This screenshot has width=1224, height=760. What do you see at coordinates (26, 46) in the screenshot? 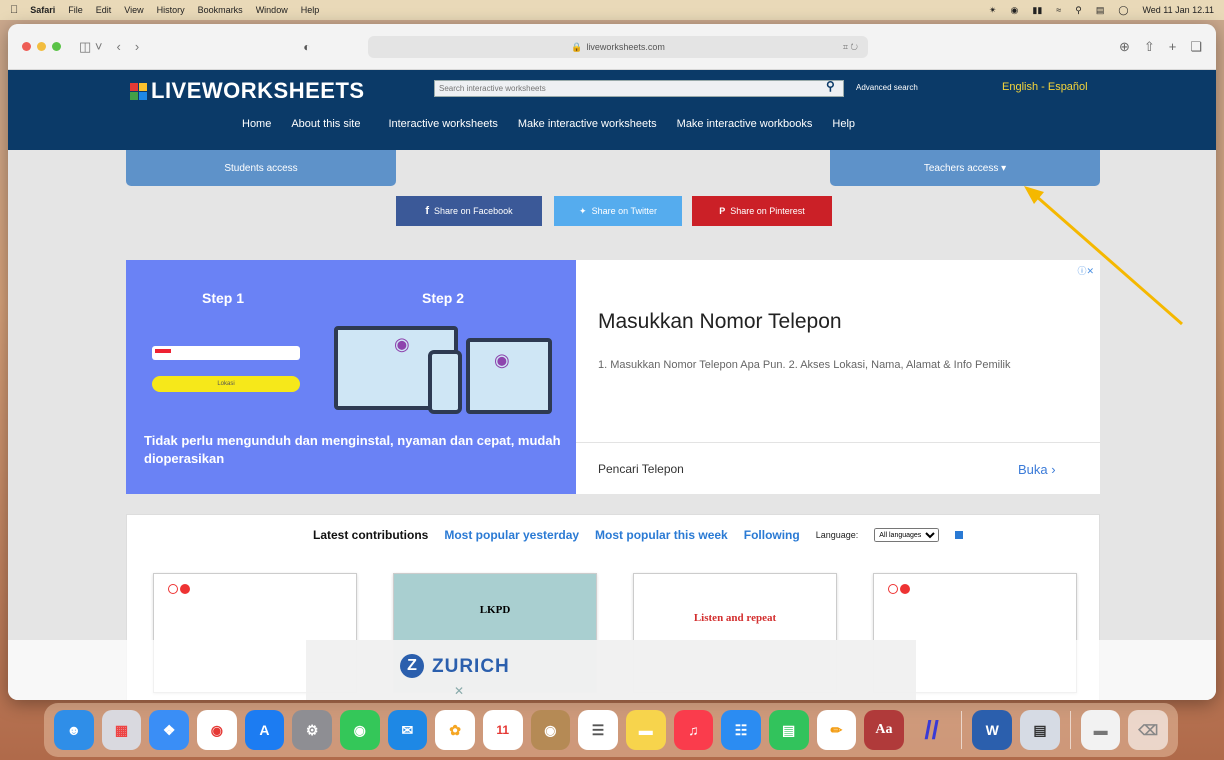
I see `close-window-button` at bounding box center [26, 46].